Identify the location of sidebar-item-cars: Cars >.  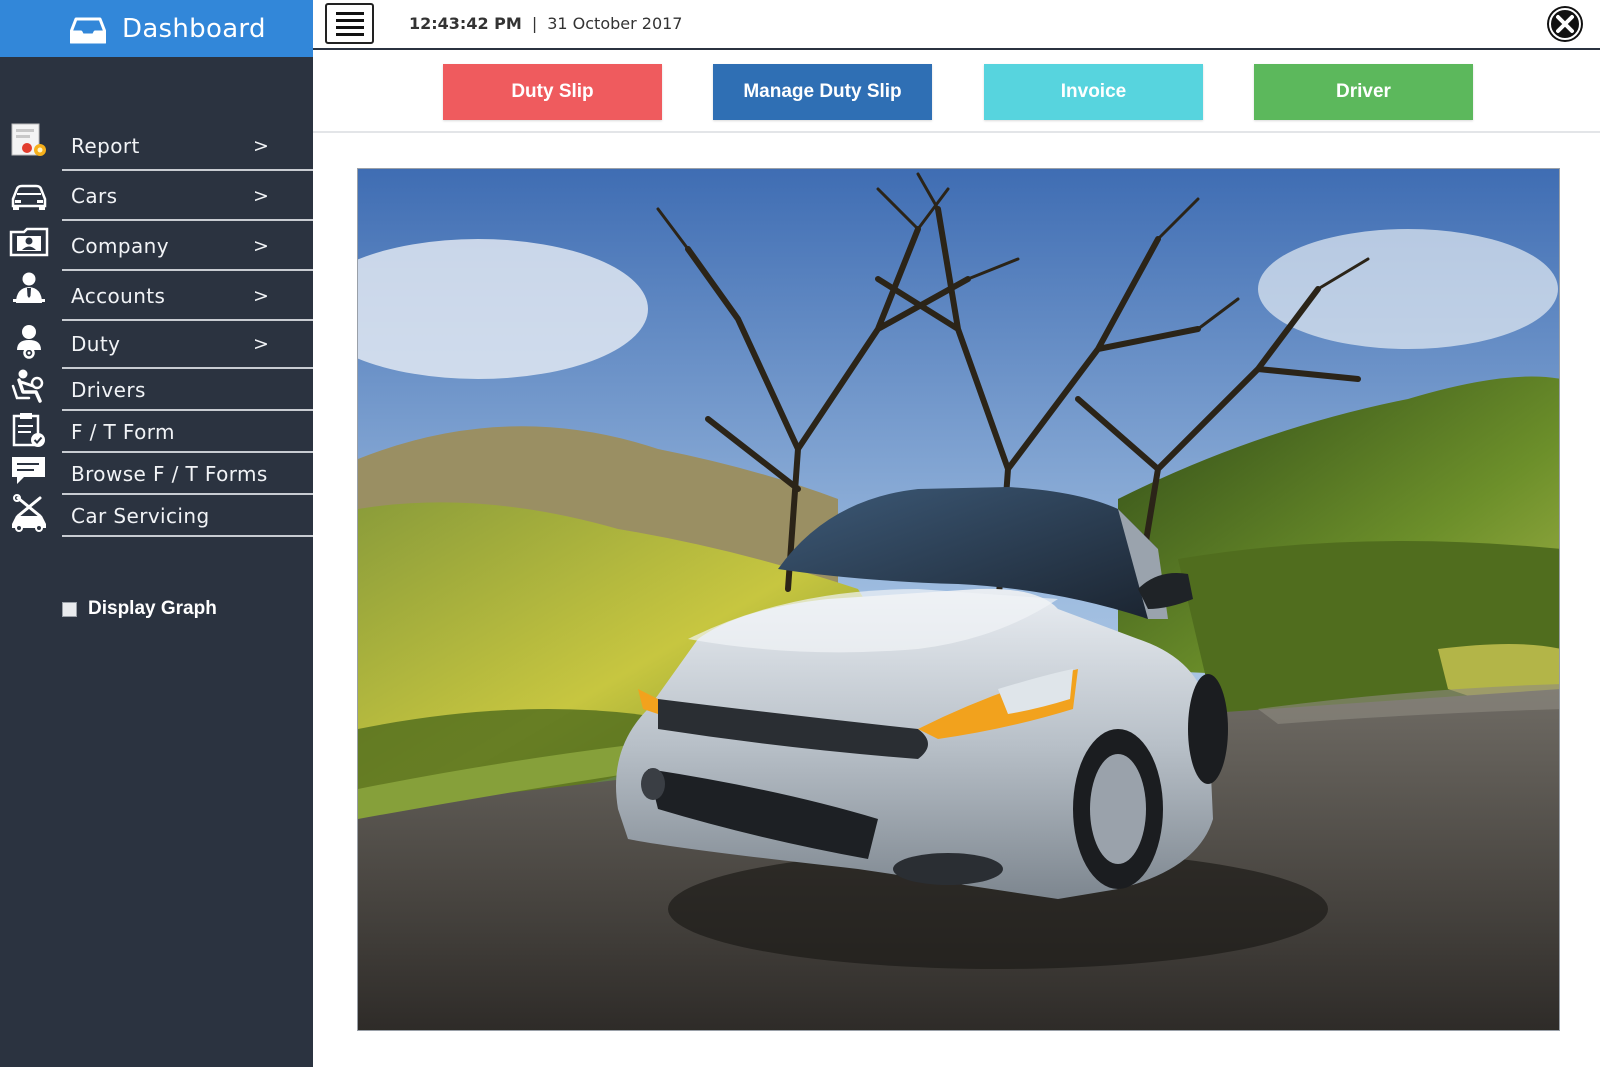
(156, 196).